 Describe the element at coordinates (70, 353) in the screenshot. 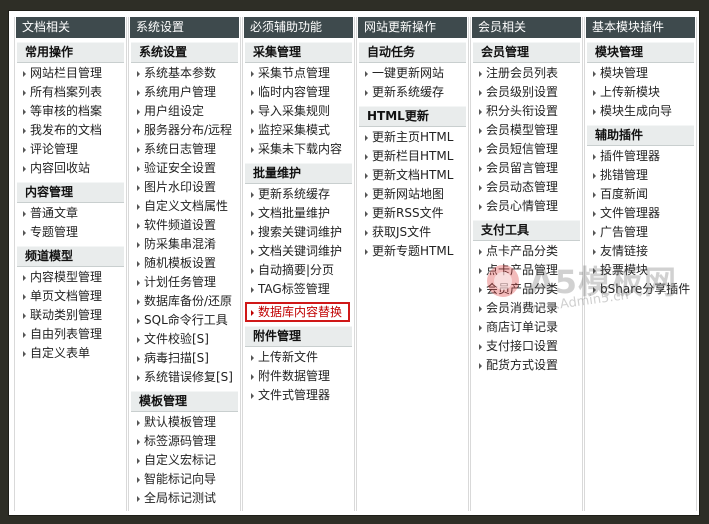

I see `menu-item-custom-forms: 自定义表单` at that location.